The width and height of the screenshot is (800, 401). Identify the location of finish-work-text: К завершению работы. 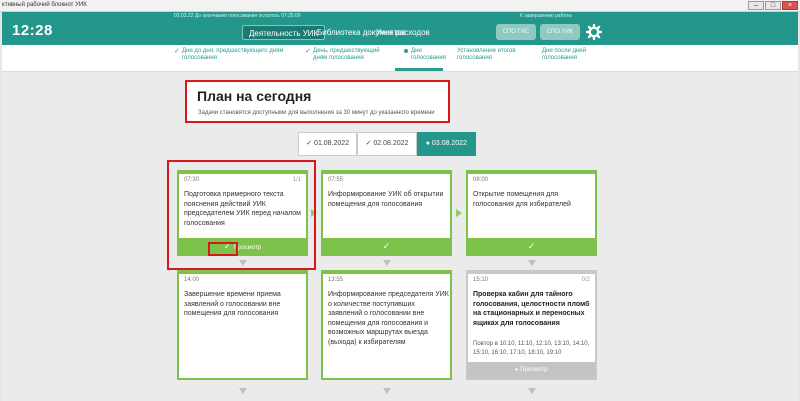
(546, 16).